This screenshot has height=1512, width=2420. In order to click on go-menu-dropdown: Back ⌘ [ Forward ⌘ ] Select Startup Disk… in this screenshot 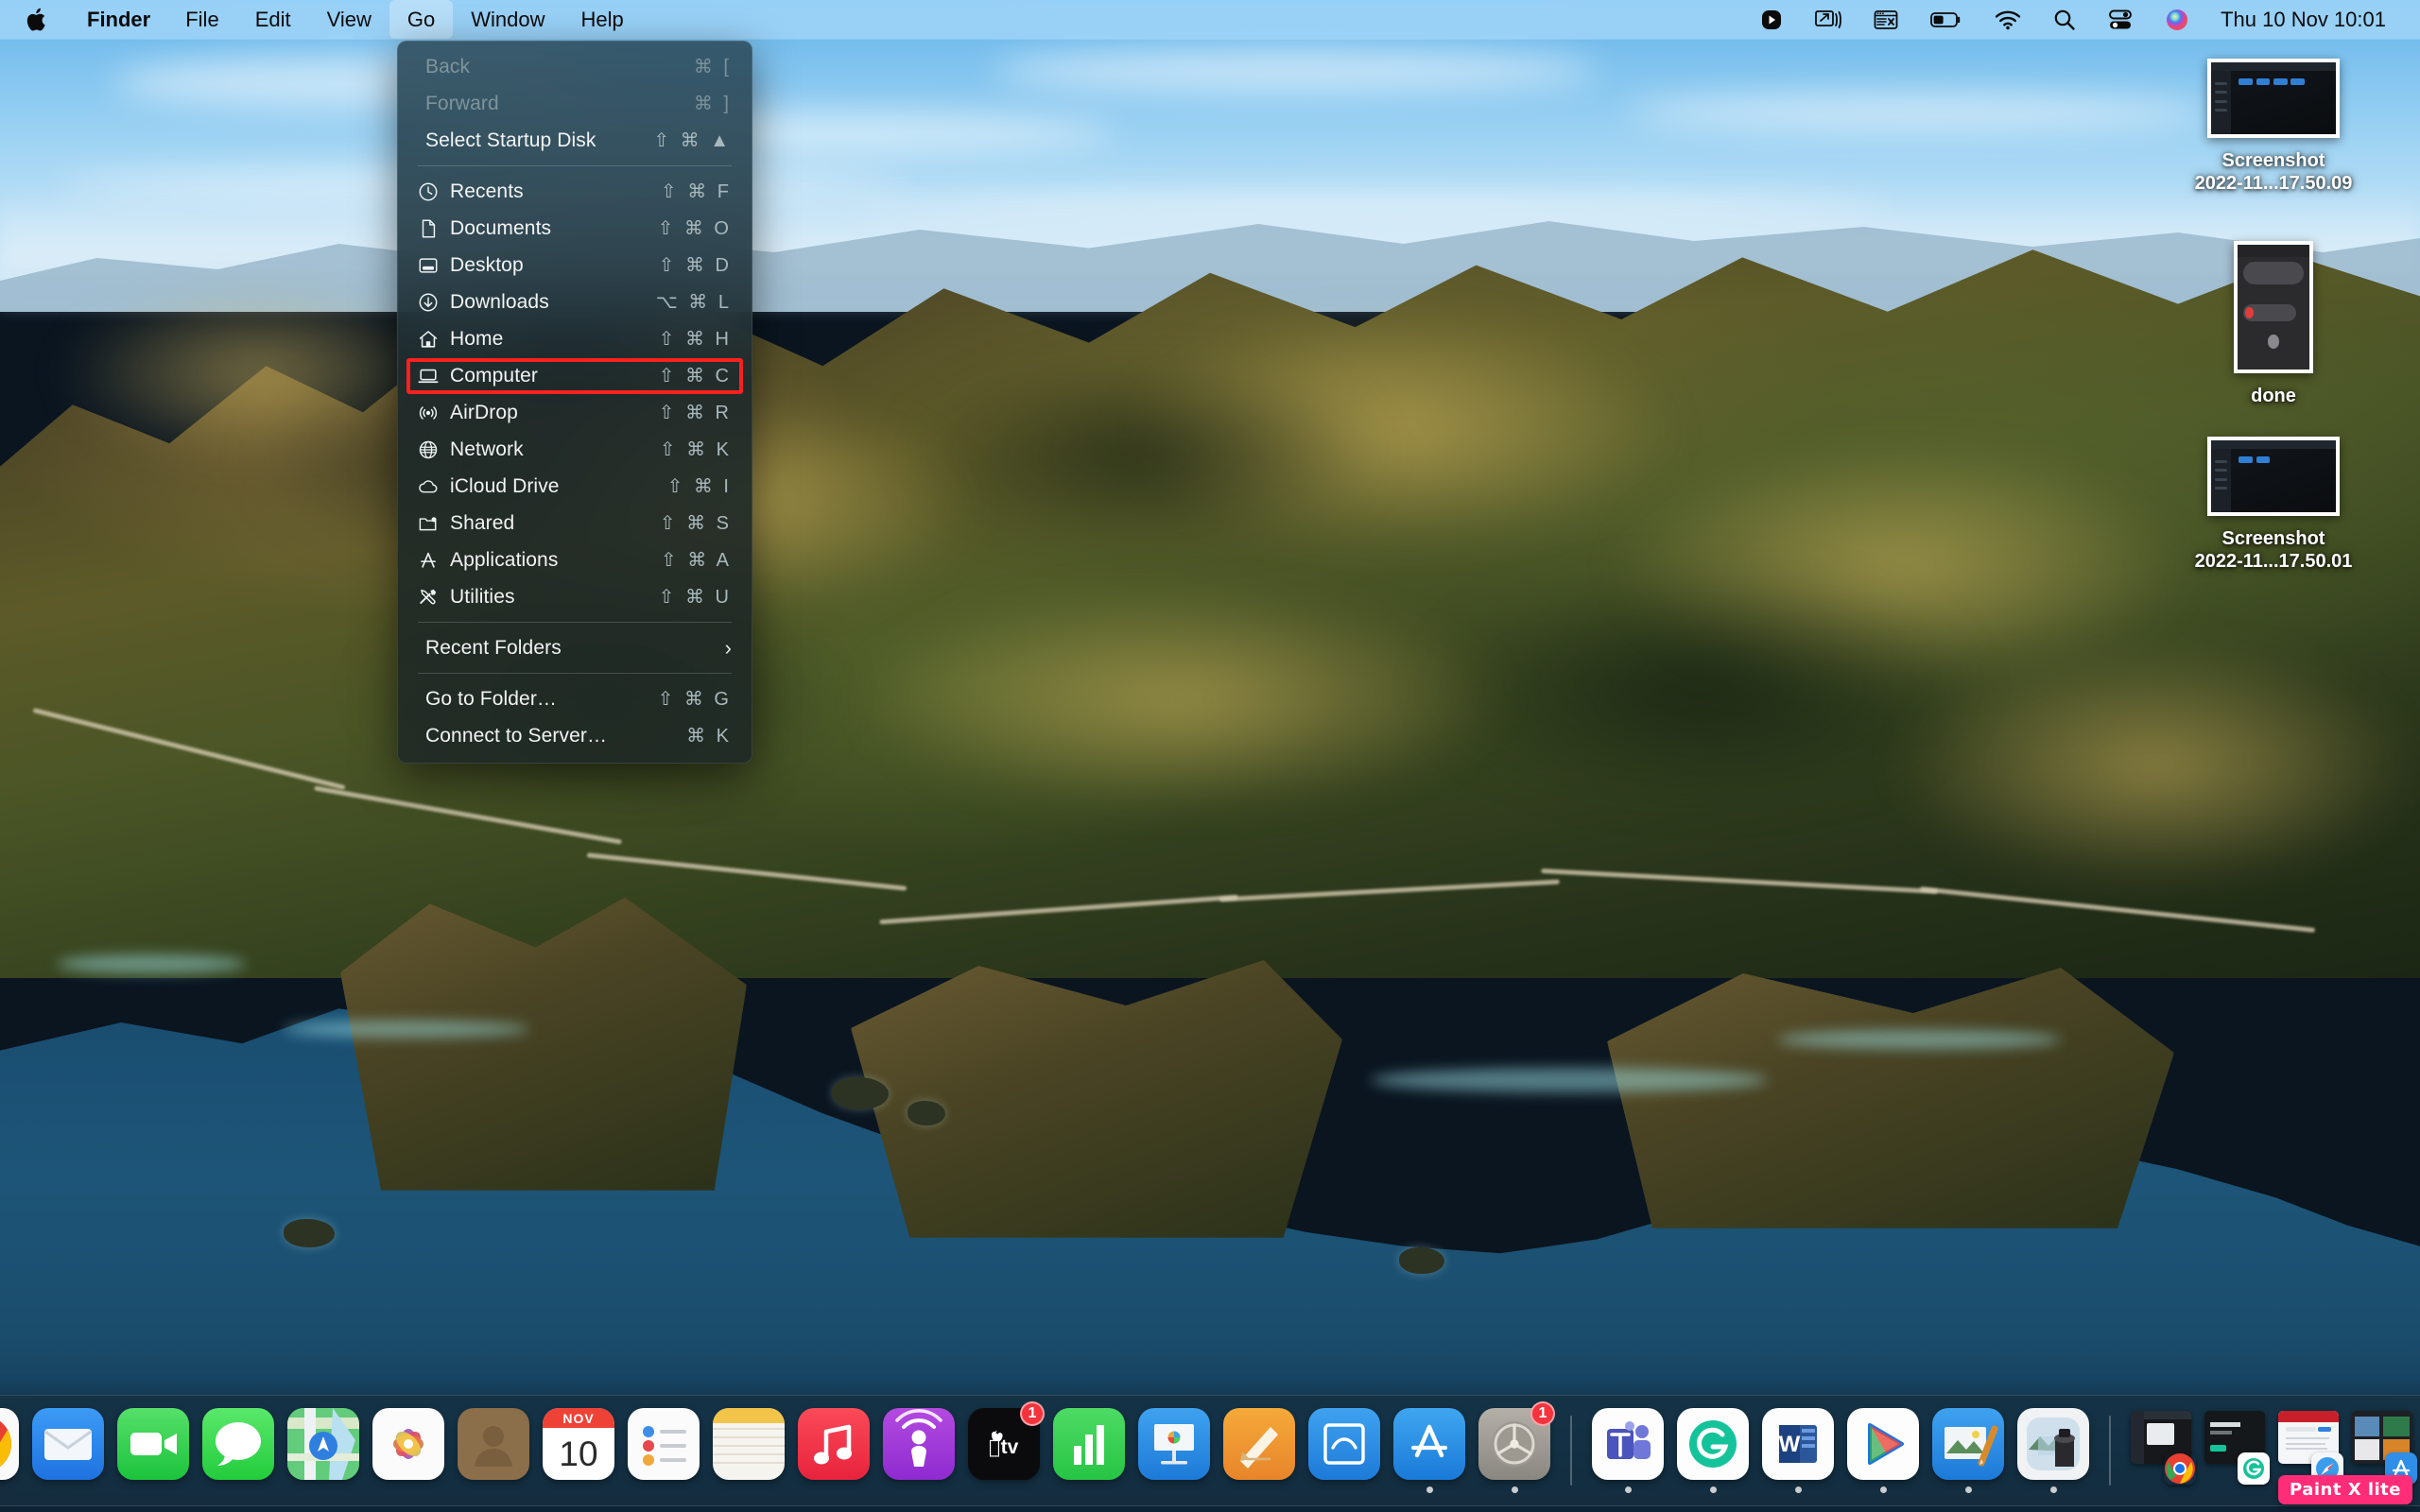, I will do `click(575, 402)`.